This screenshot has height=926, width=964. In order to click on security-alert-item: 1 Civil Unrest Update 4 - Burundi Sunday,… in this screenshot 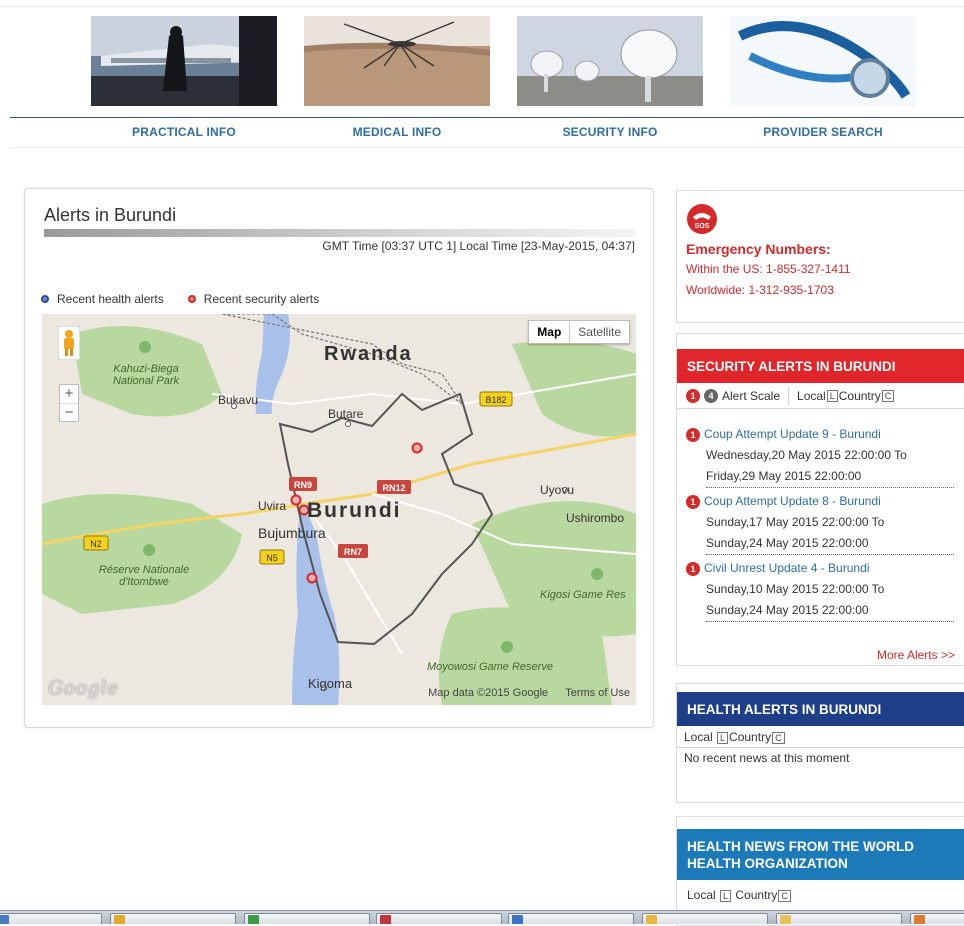, I will do `click(821, 590)`.